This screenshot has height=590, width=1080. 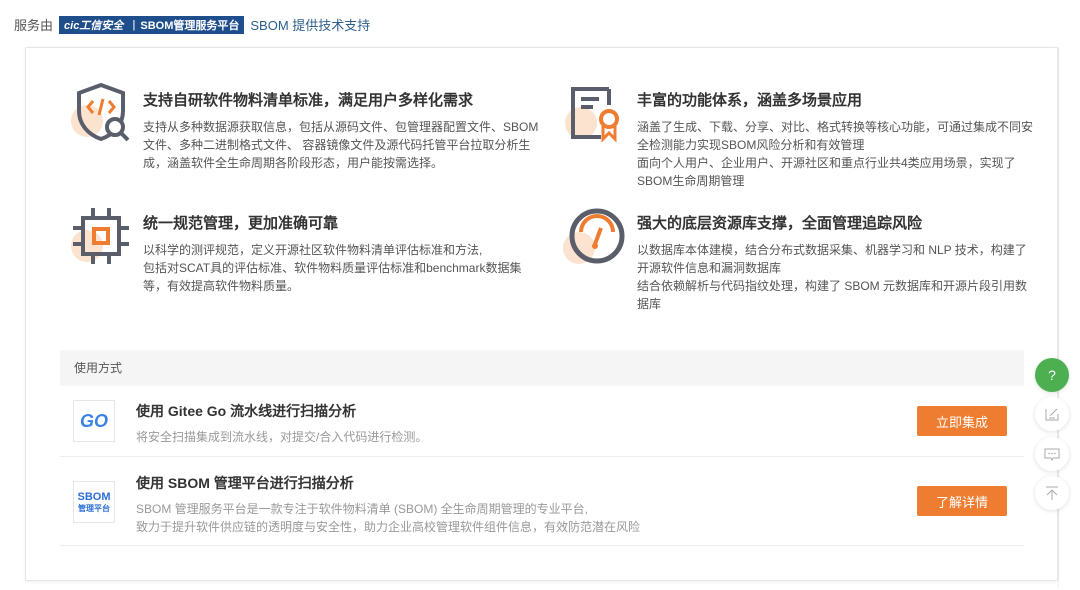 I want to click on question-icon: ?, so click(x=1052, y=375).